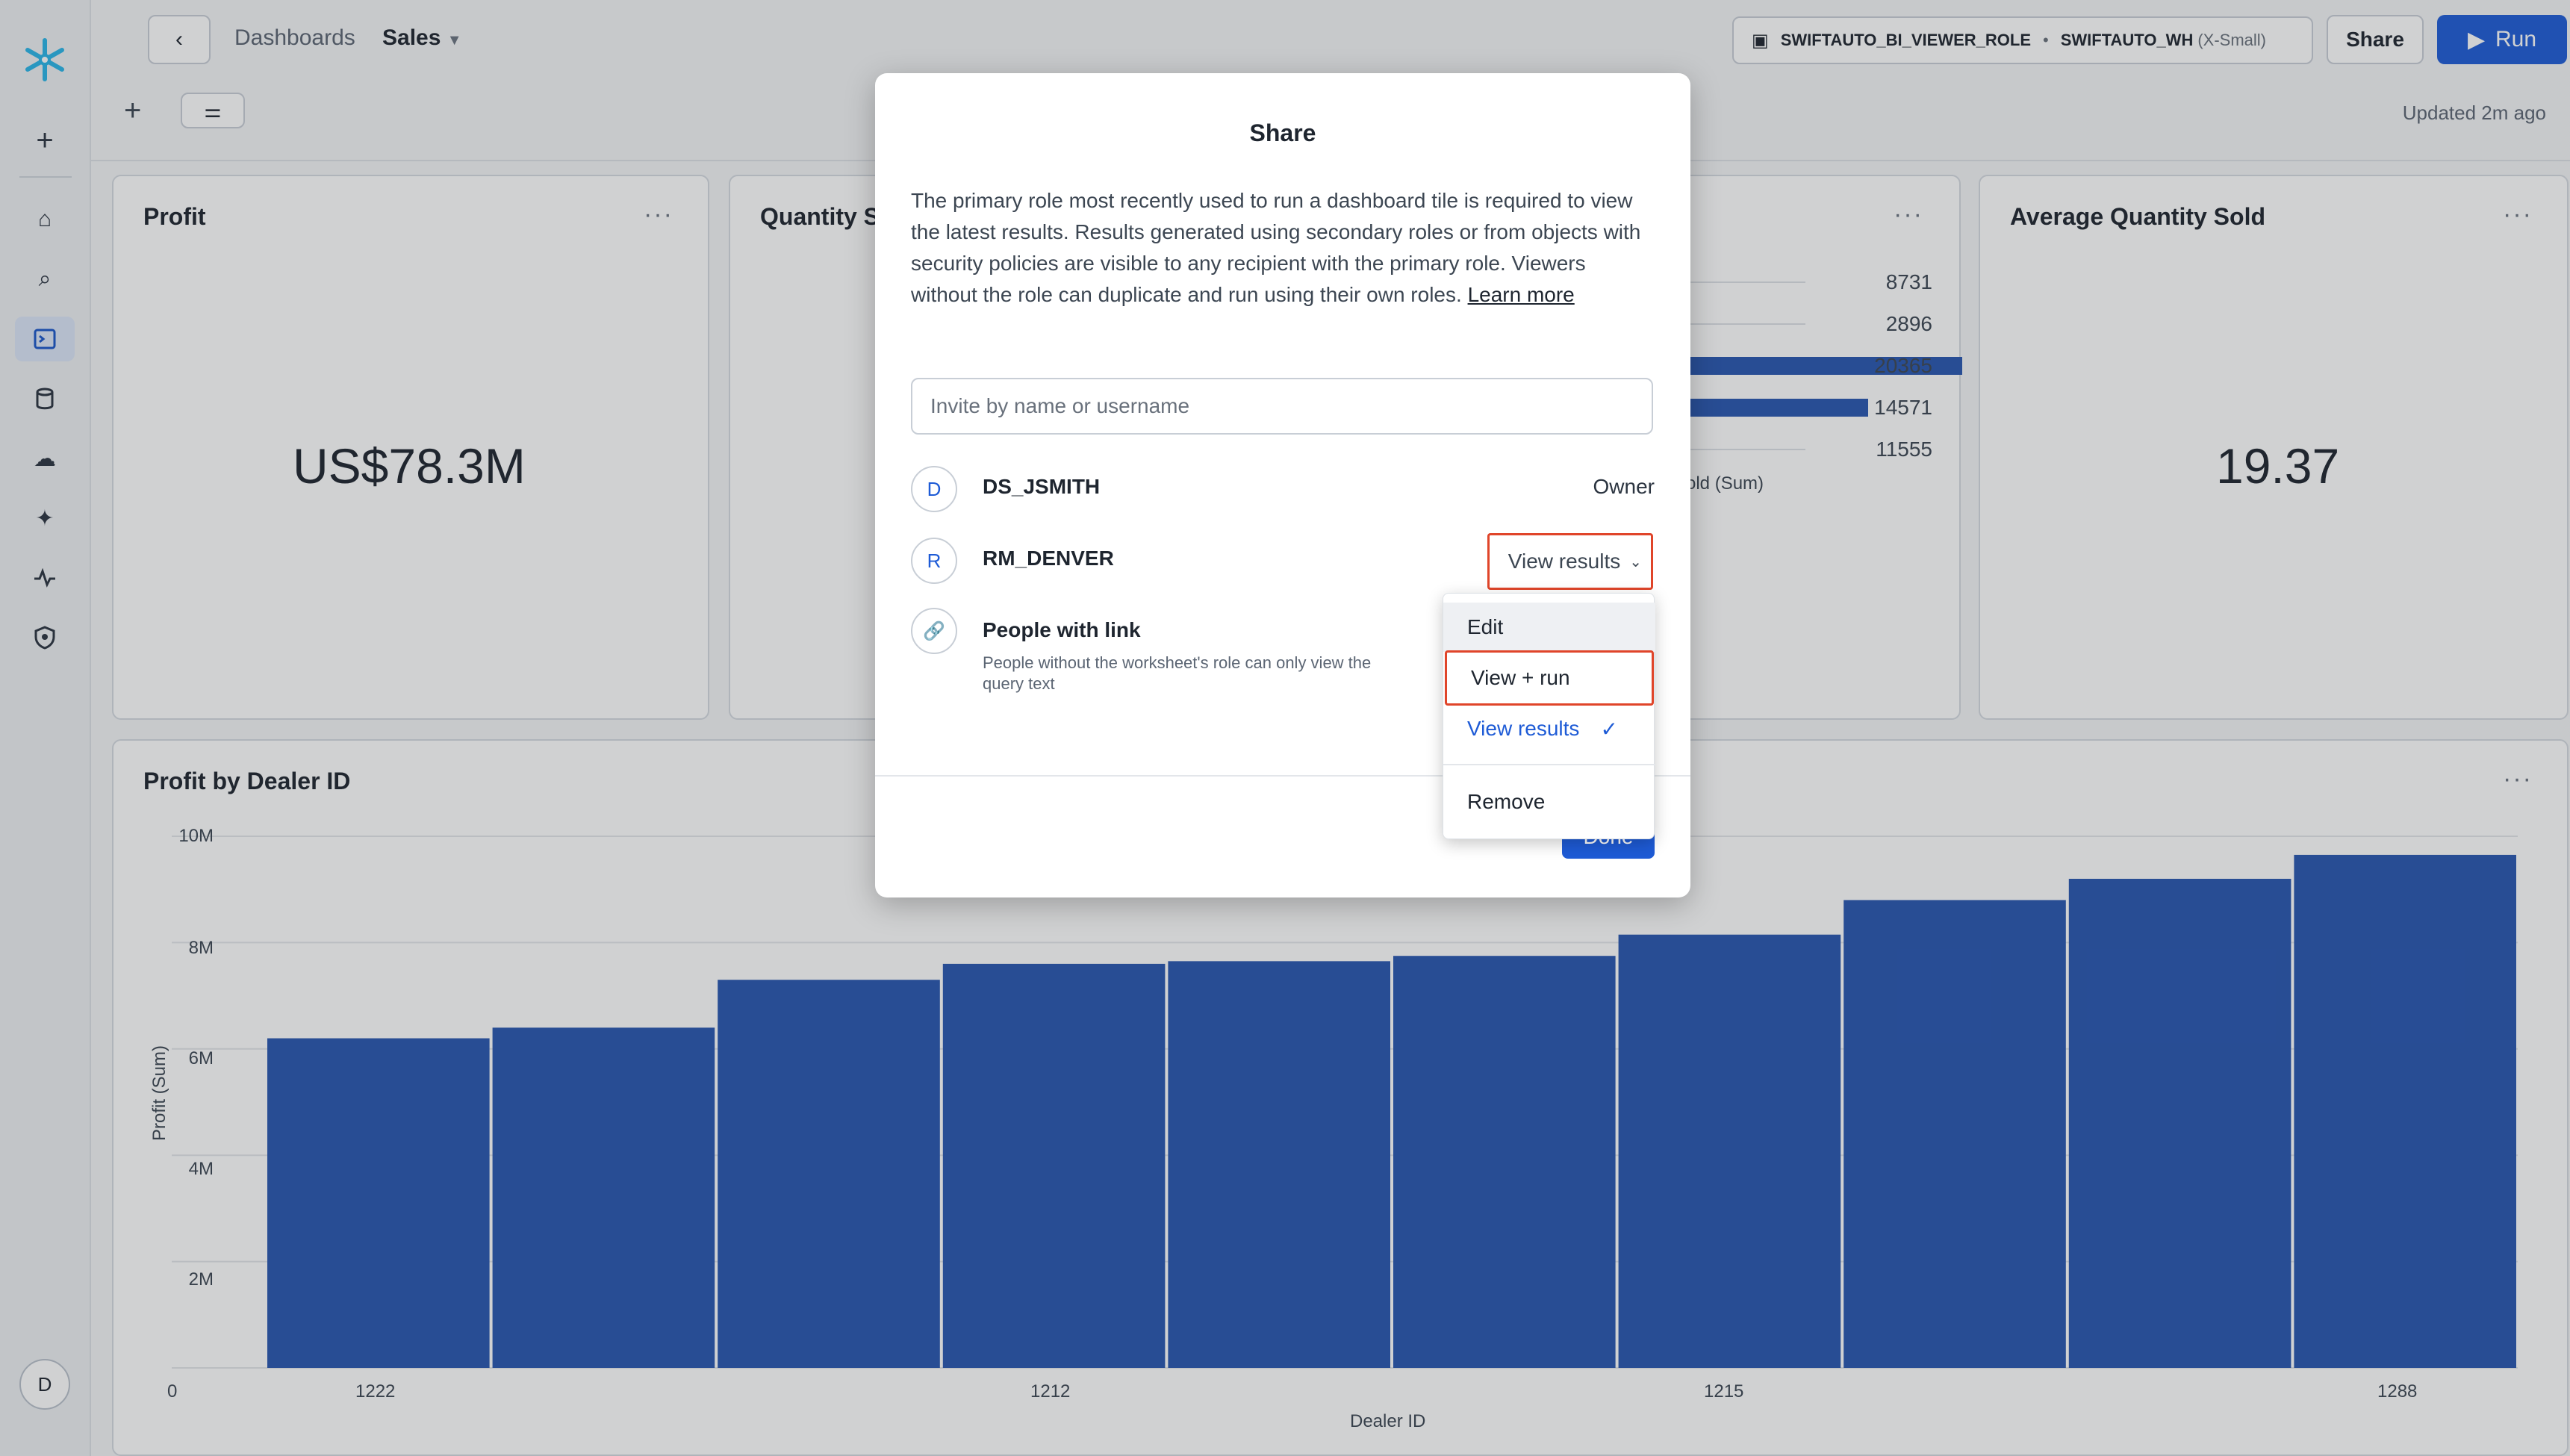  What do you see at coordinates (1048, 558) in the screenshot?
I see `person-name: RM_DENVER` at bounding box center [1048, 558].